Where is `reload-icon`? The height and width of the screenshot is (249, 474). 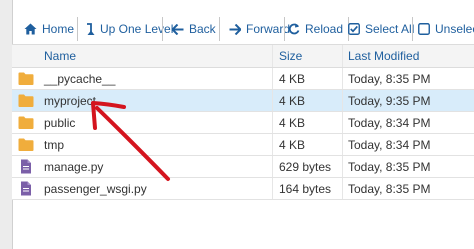
reload-icon is located at coordinates (294, 29).